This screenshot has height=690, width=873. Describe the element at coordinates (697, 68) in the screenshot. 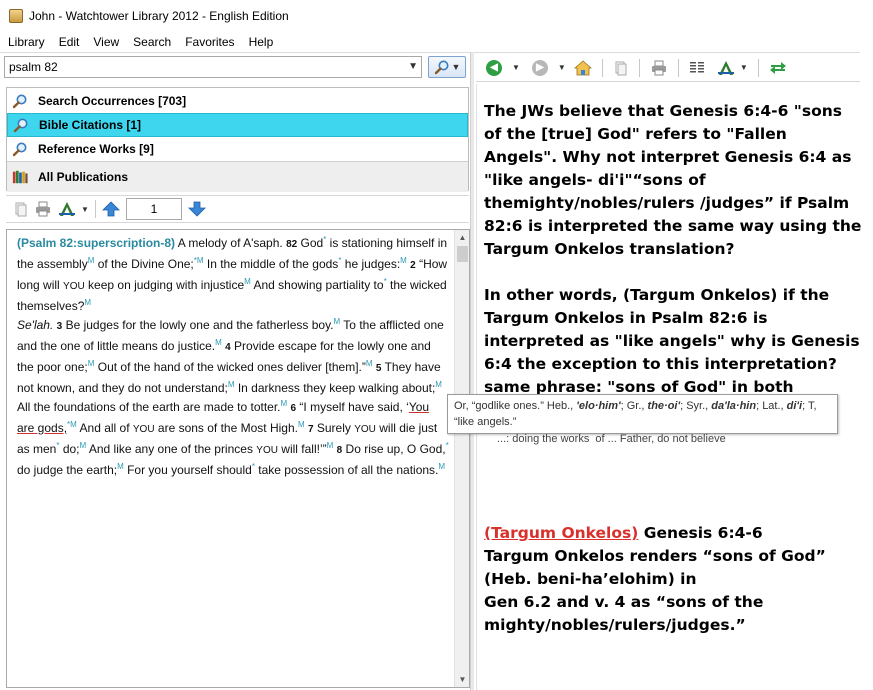

I see `columns-icon` at that location.